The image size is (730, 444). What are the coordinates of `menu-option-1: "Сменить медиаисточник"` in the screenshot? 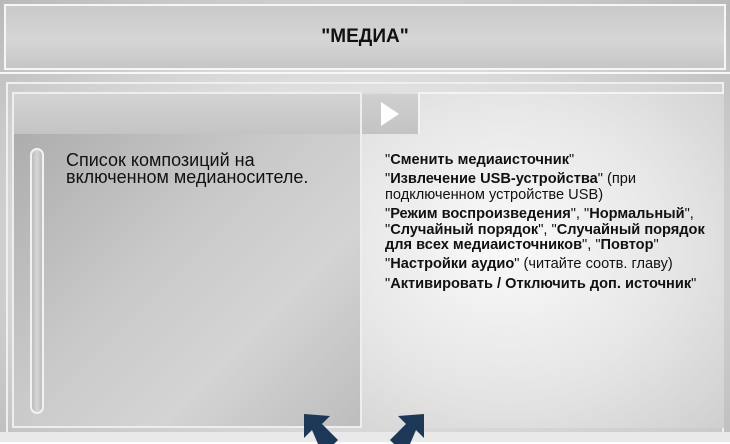 It's located at (555, 160).